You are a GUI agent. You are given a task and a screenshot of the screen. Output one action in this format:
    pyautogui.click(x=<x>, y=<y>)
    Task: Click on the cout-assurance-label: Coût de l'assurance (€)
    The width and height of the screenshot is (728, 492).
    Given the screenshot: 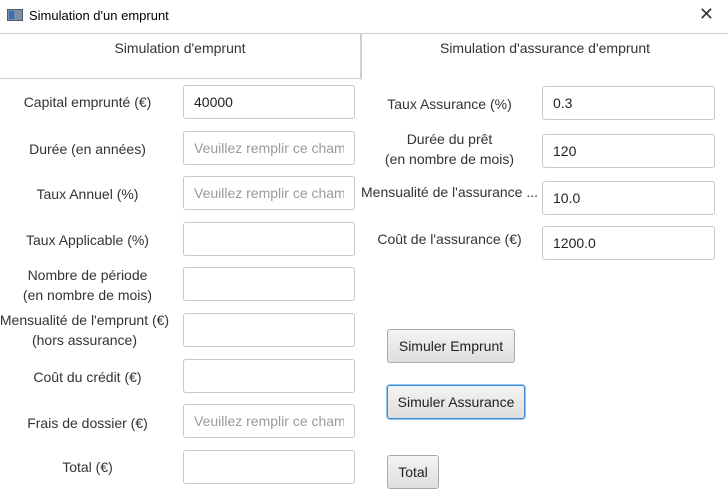 What is the action you would take?
    pyautogui.click(x=449, y=239)
    